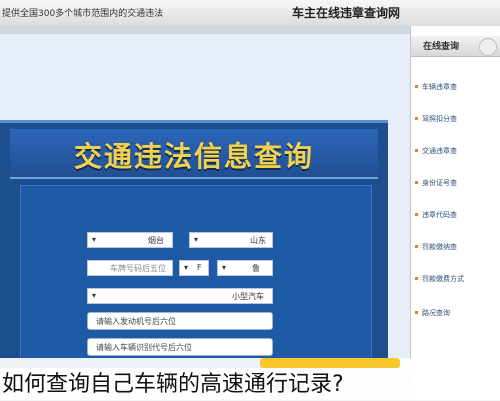 This screenshot has width=500, height=401. Describe the element at coordinates (180, 321) in the screenshot. I see `engine-number-input: 请输入发动机号后六位` at that location.